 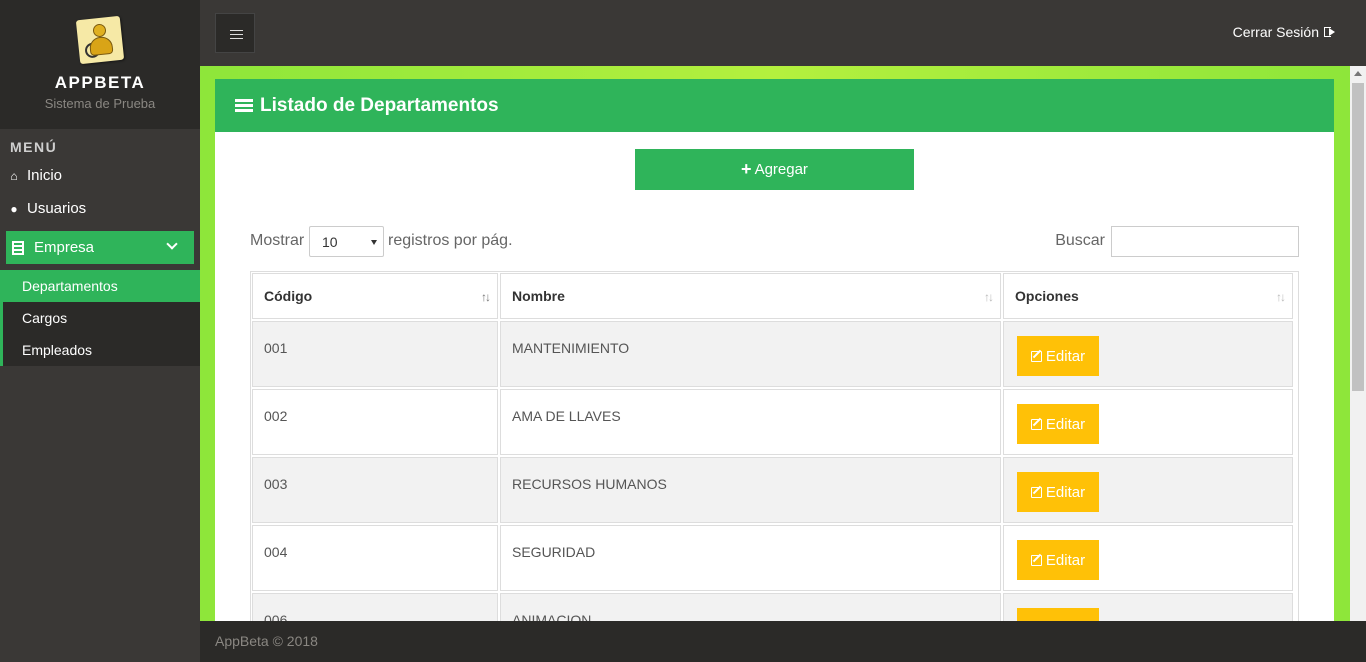 What do you see at coordinates (375, 558) in the screenshot?
I see `cell-code: 004` at bounding box center [375, 558].